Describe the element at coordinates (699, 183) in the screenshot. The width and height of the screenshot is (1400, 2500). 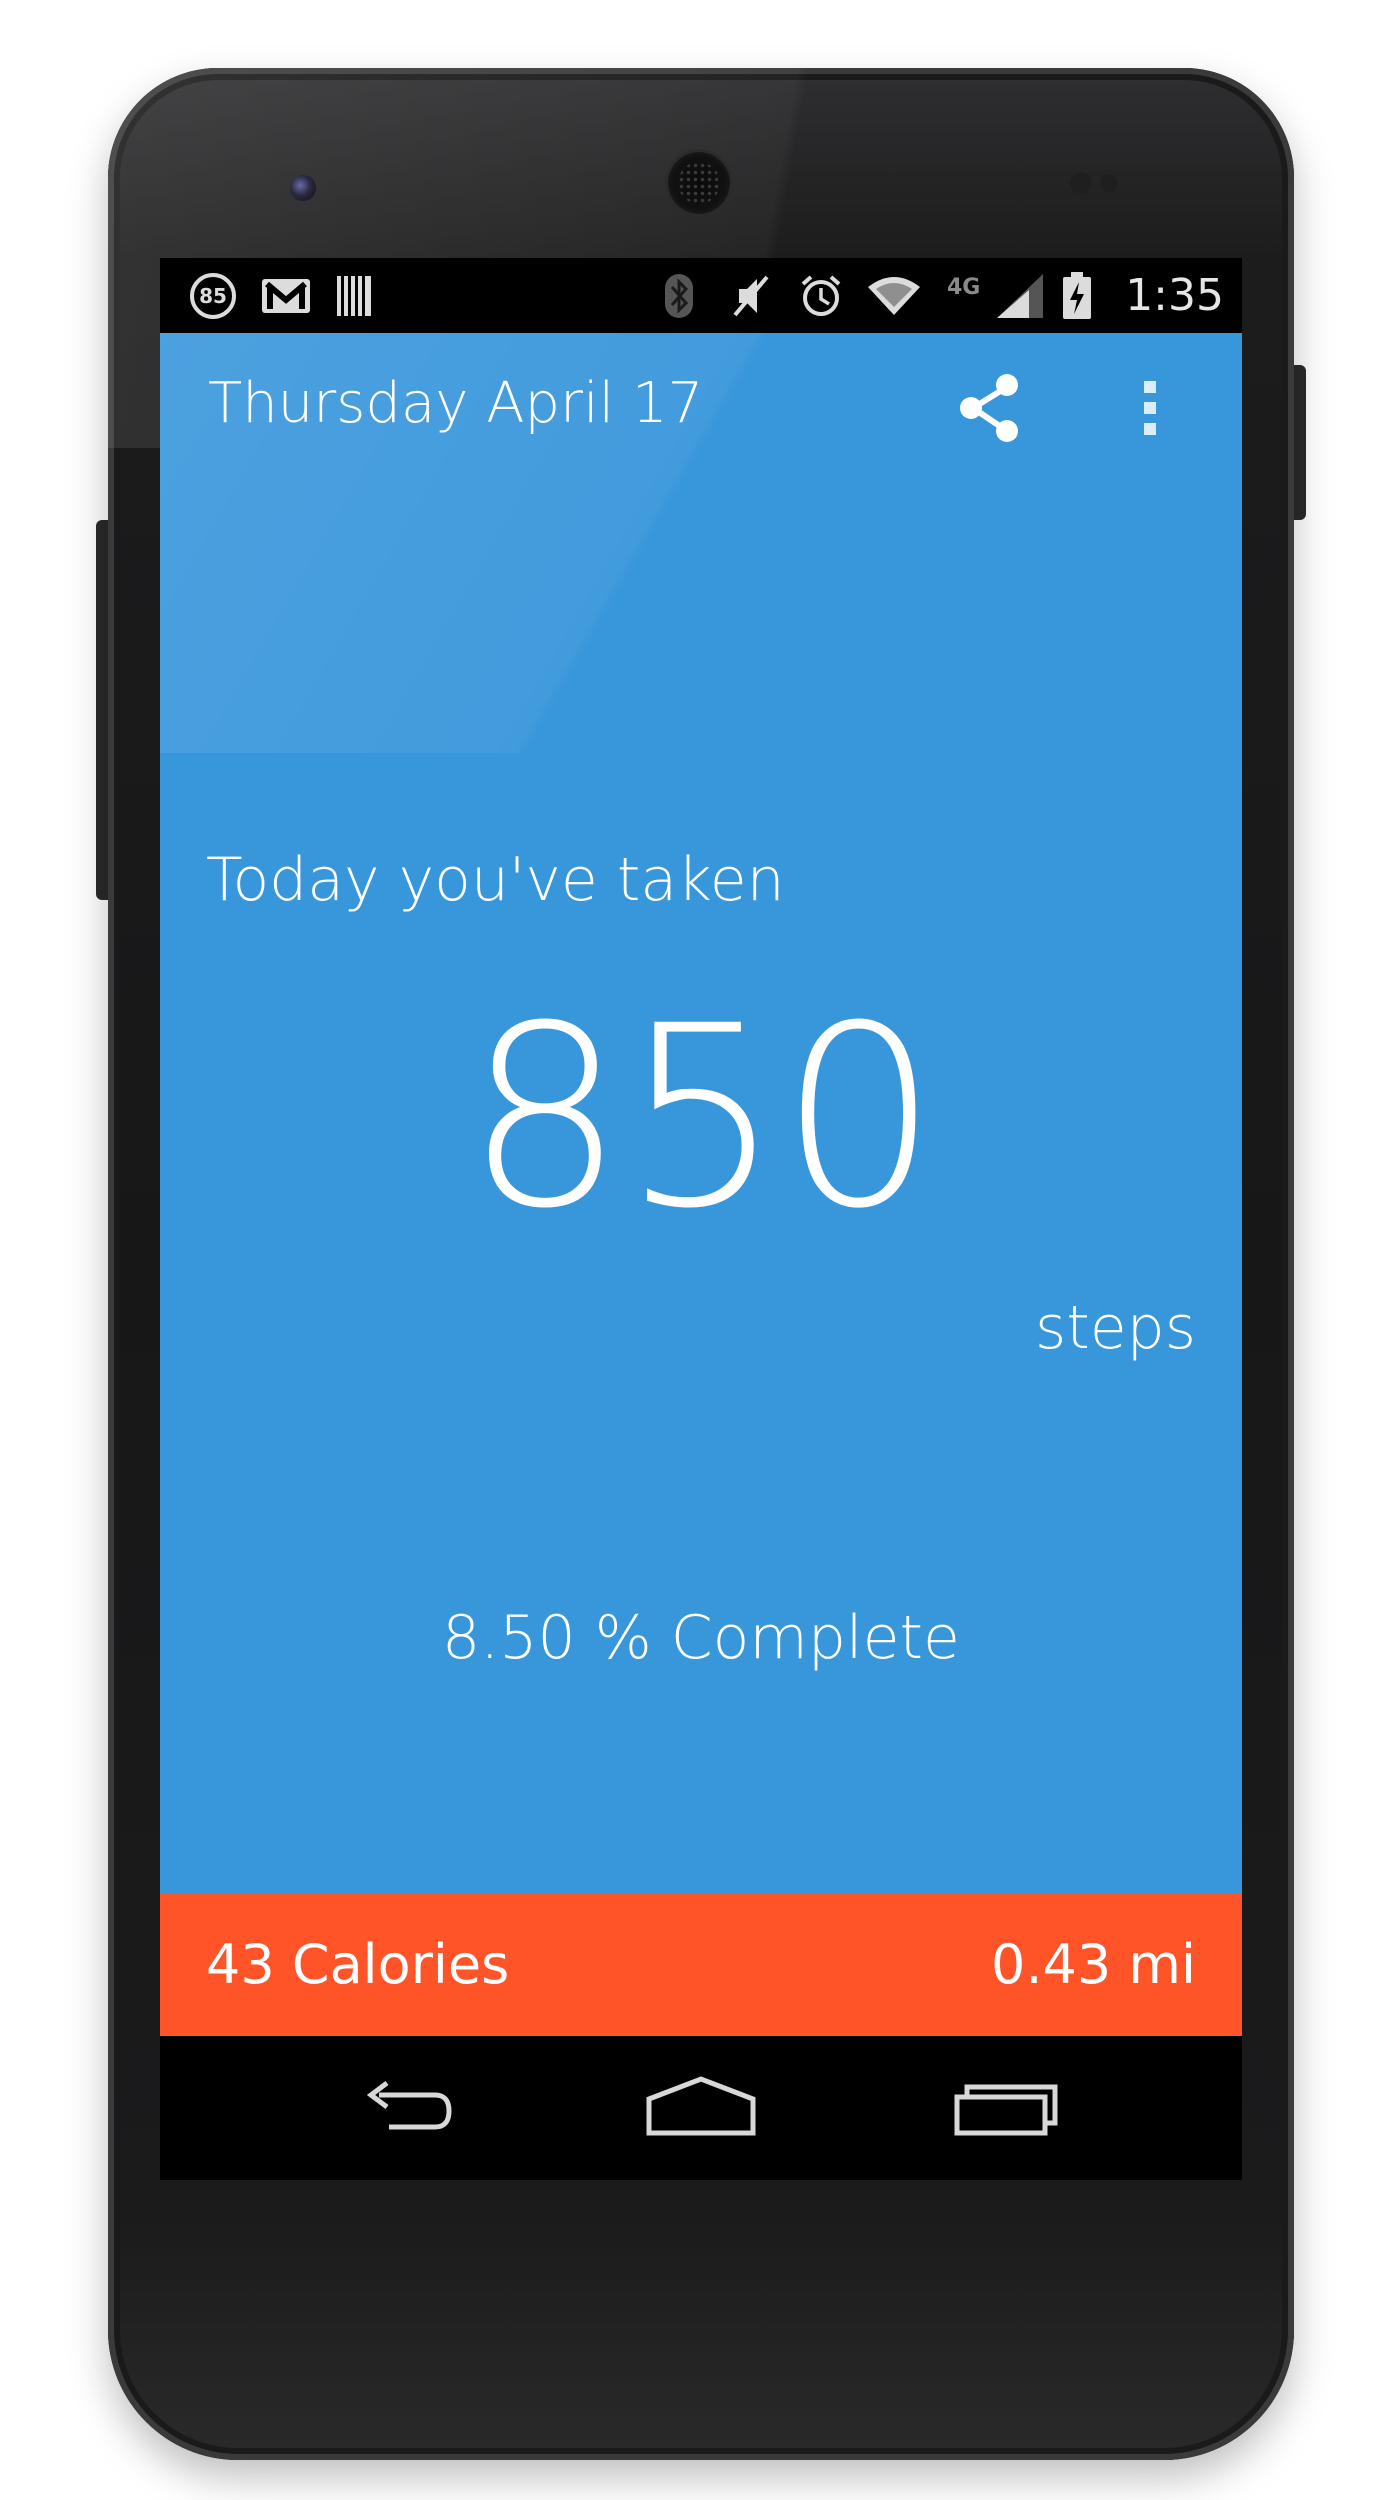
I see `earpiece-speaker` at that location.